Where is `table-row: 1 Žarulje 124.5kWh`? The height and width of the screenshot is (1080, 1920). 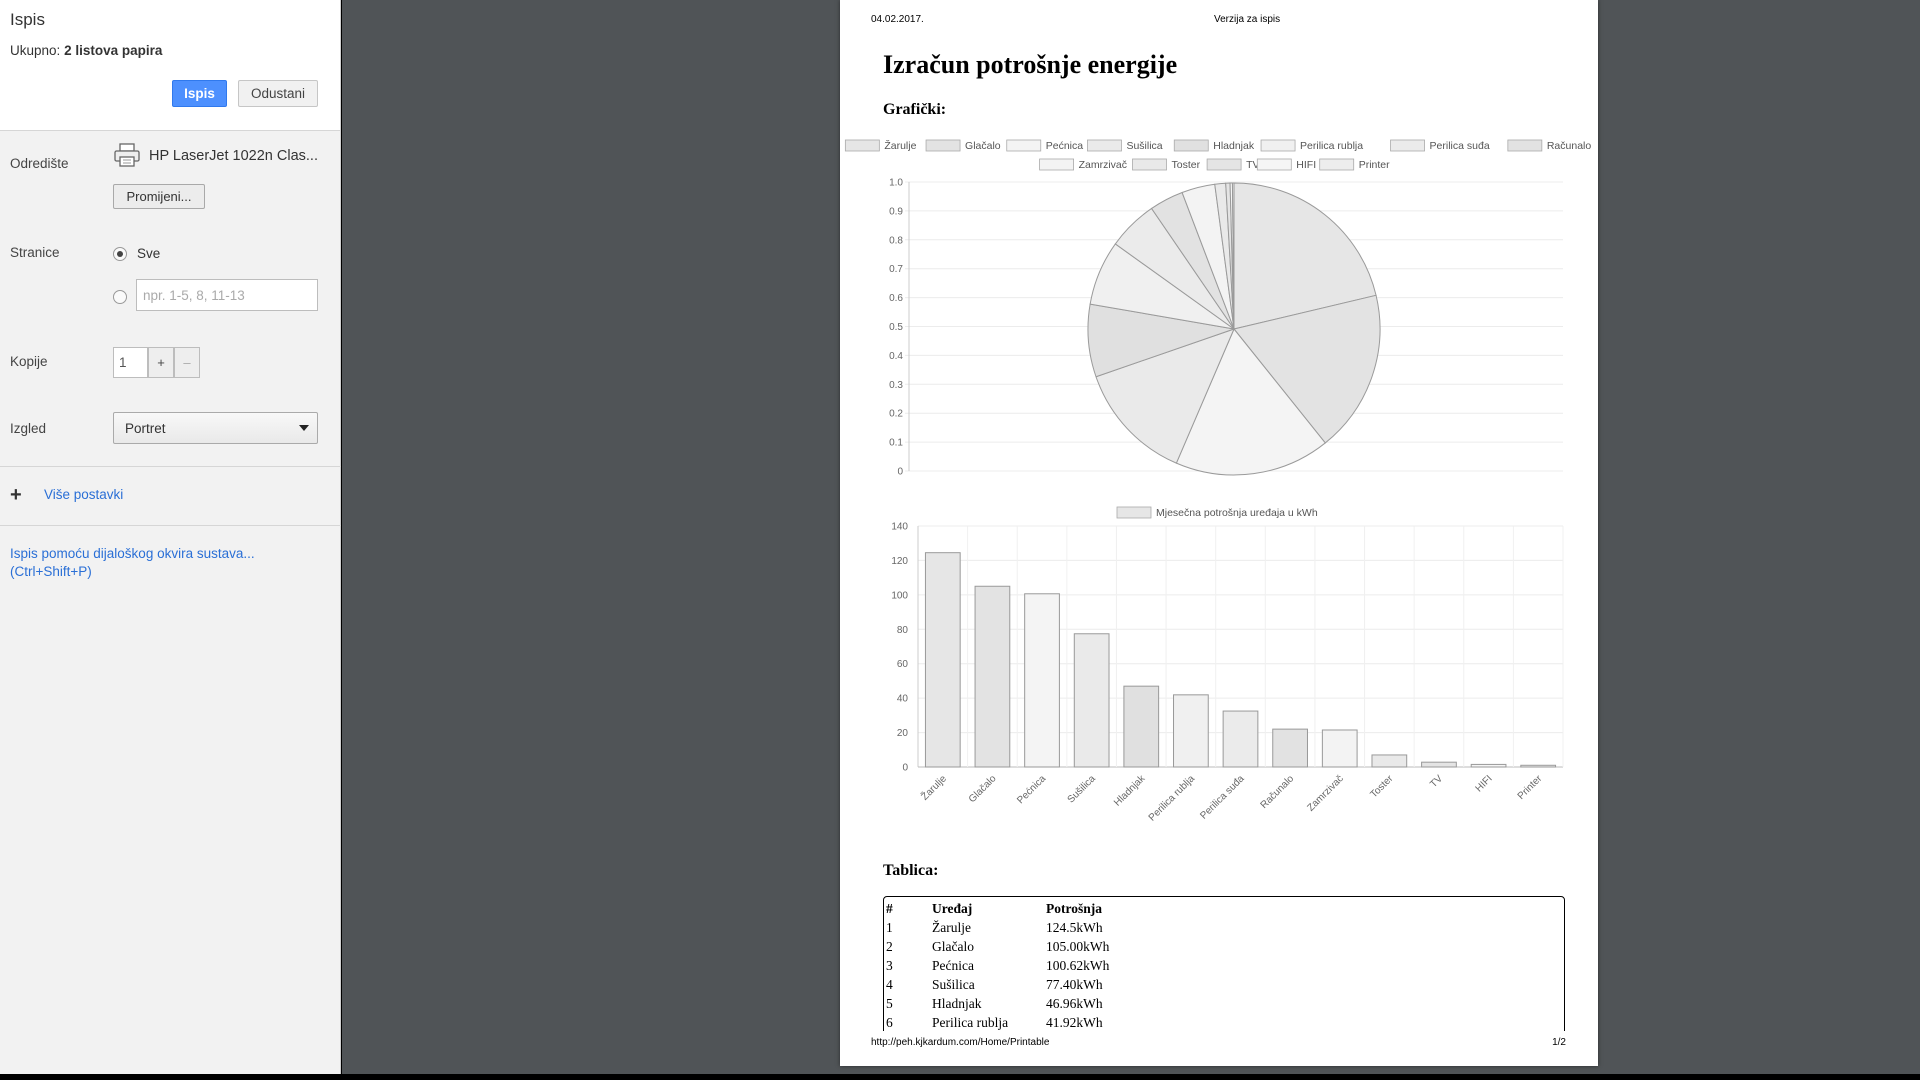 table-row: 1 Žarulje 124.5kWh is located at coordinates (1036, 927).